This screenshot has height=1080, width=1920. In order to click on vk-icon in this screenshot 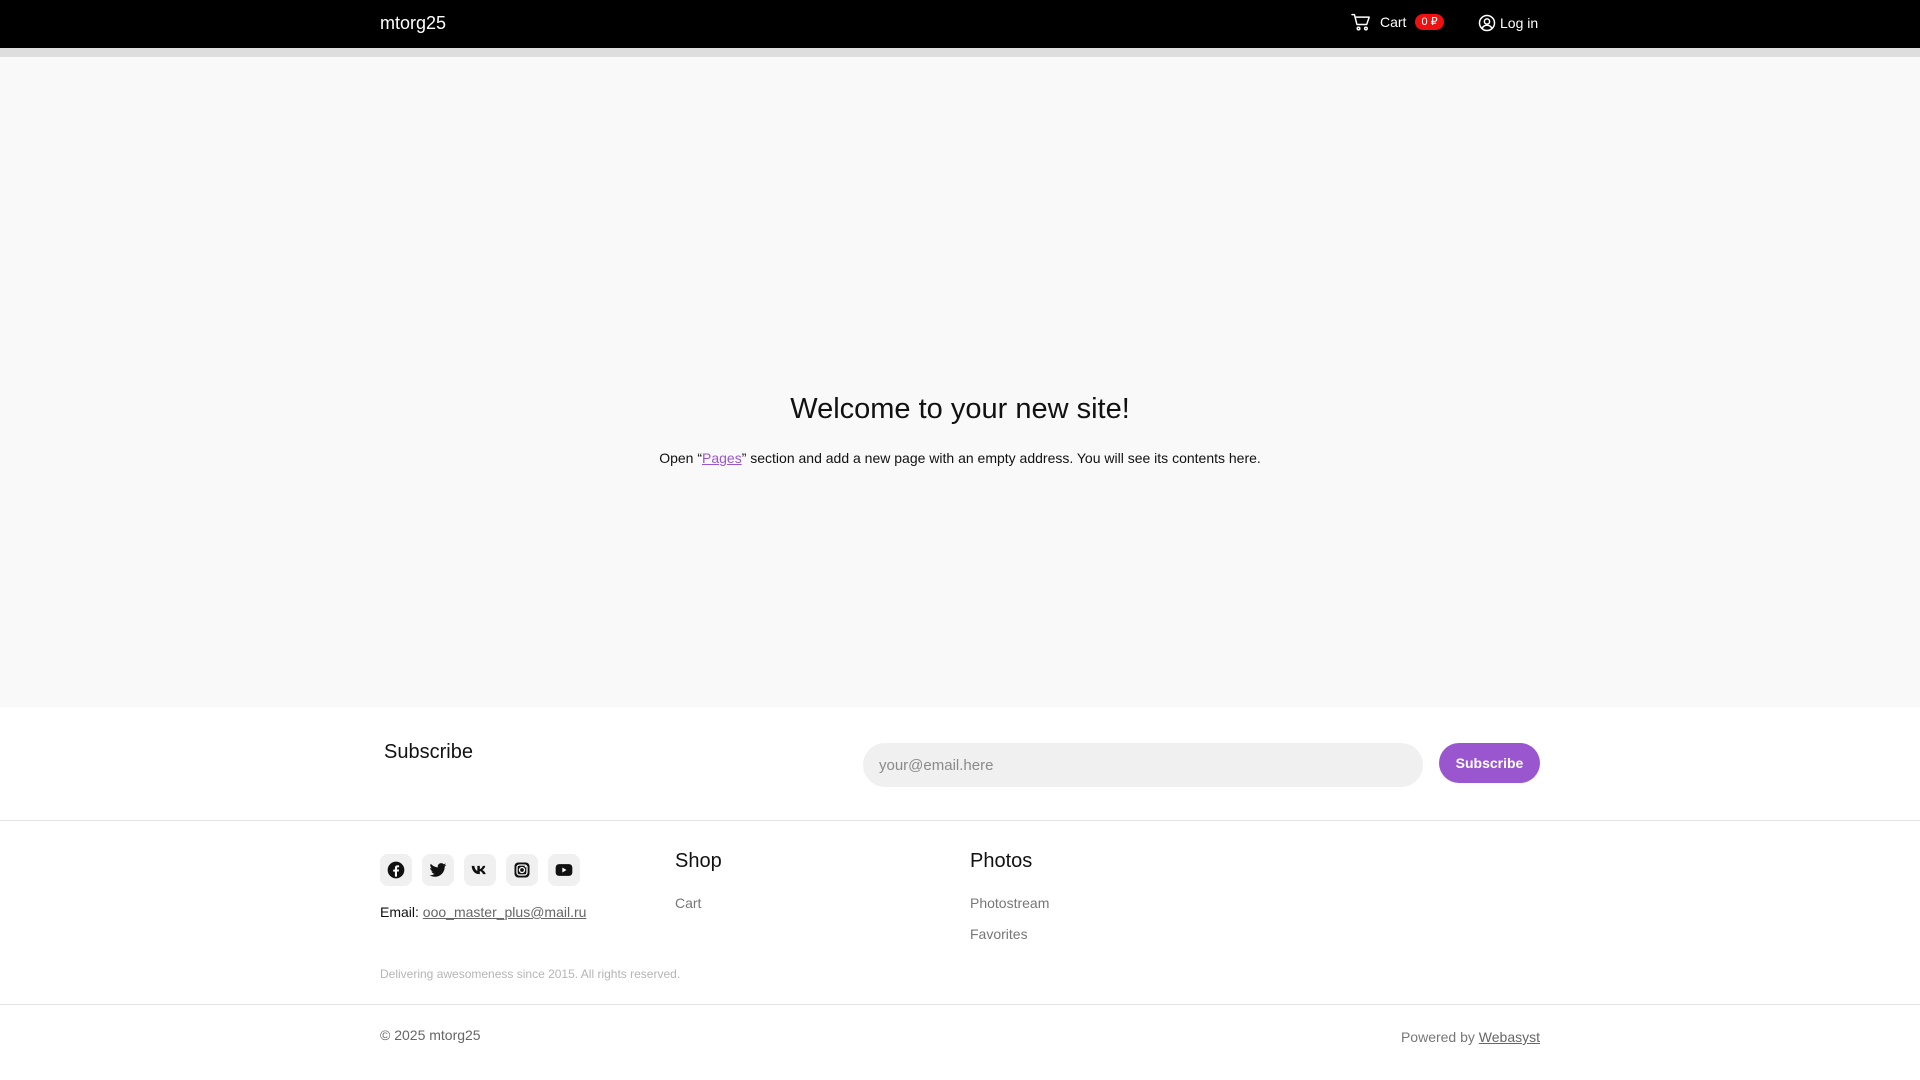, I will do `click(480, 870)`.